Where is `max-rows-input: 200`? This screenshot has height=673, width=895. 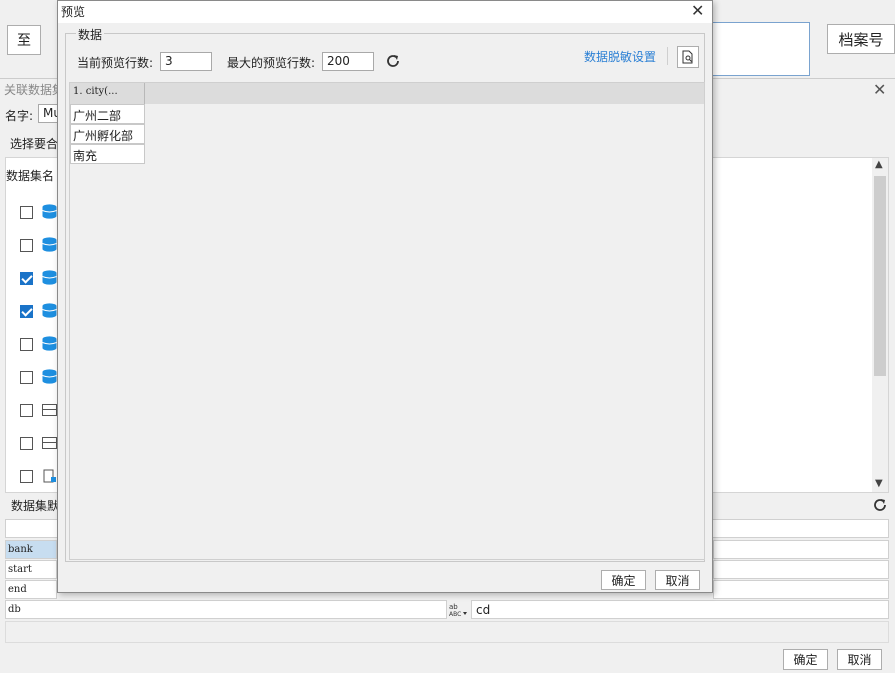 max-rows-input: 200 is located at coordinates (348, 61).